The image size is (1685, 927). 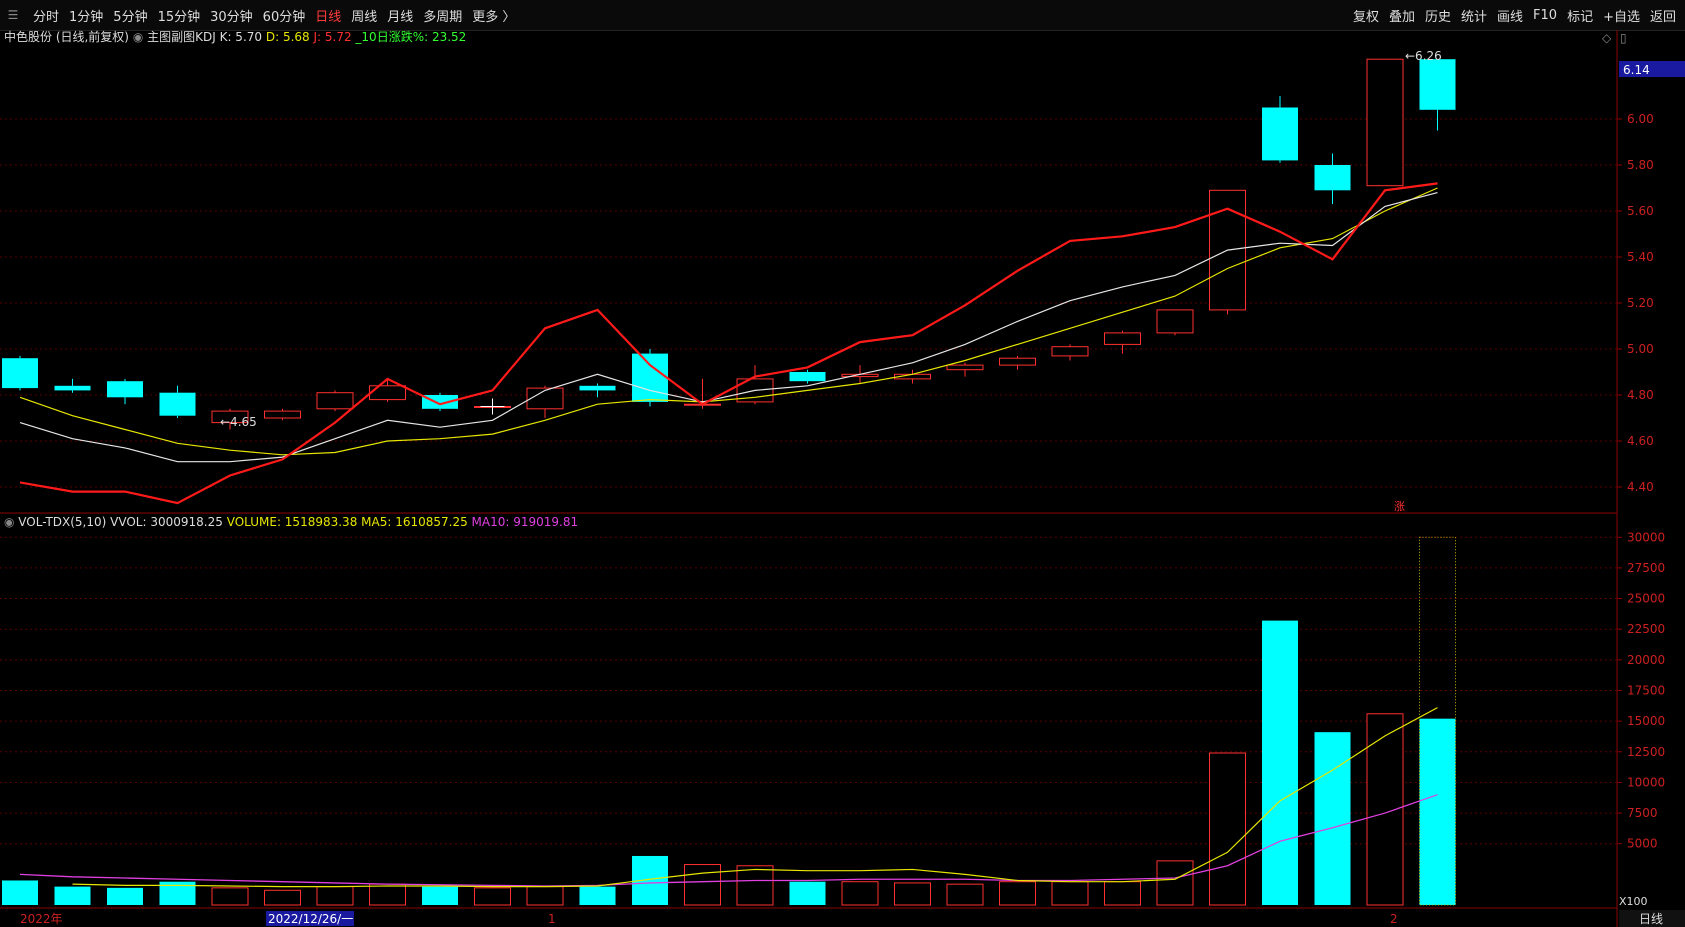 What do you see at coordinates (1640, 487) in the screenshot?
I see `price-tick-label-0: 4.40` at bounding box center [1640, 487].